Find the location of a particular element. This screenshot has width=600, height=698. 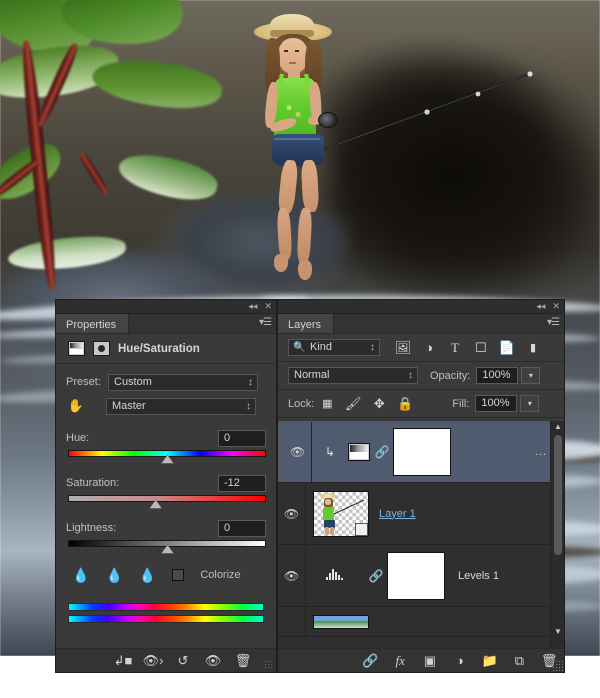

search-icon: 🔍 is located at coordinates (299, 347).